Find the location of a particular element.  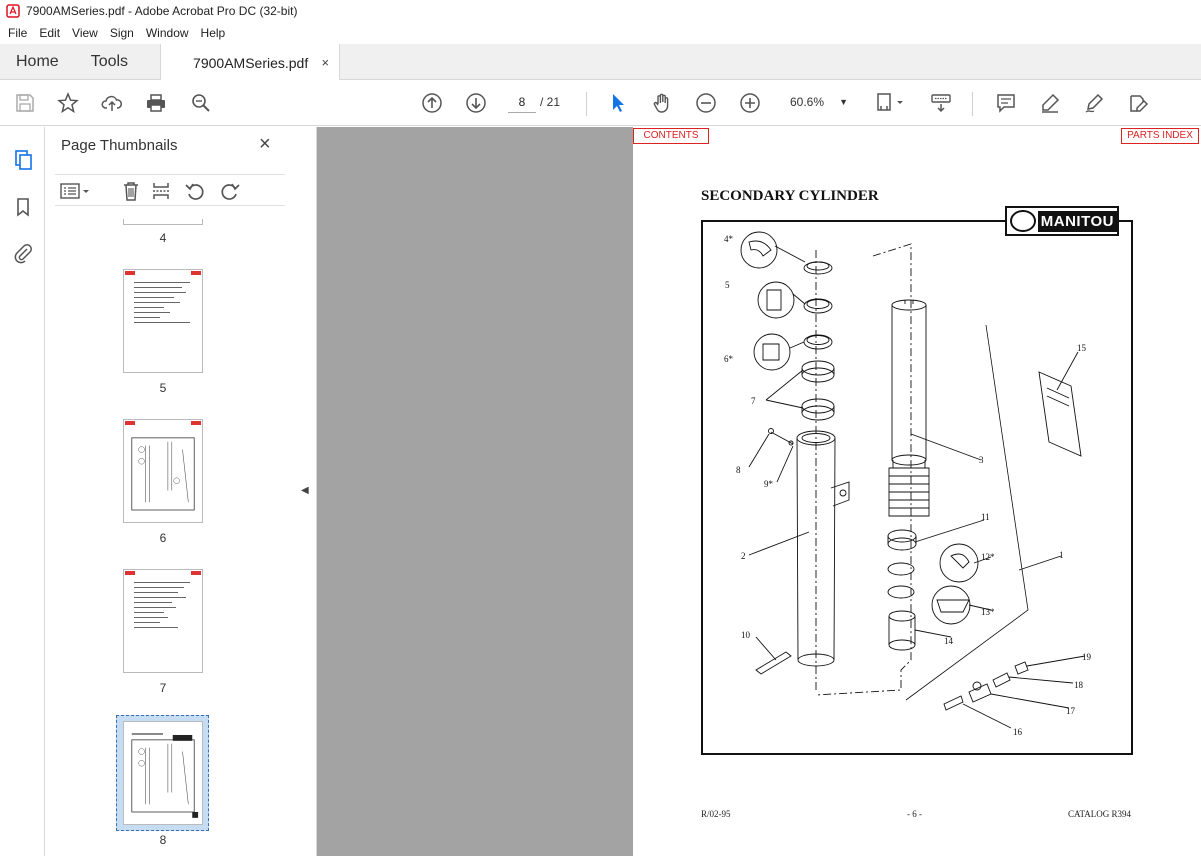

zoom-in-button is located at coordinates (750, 103).